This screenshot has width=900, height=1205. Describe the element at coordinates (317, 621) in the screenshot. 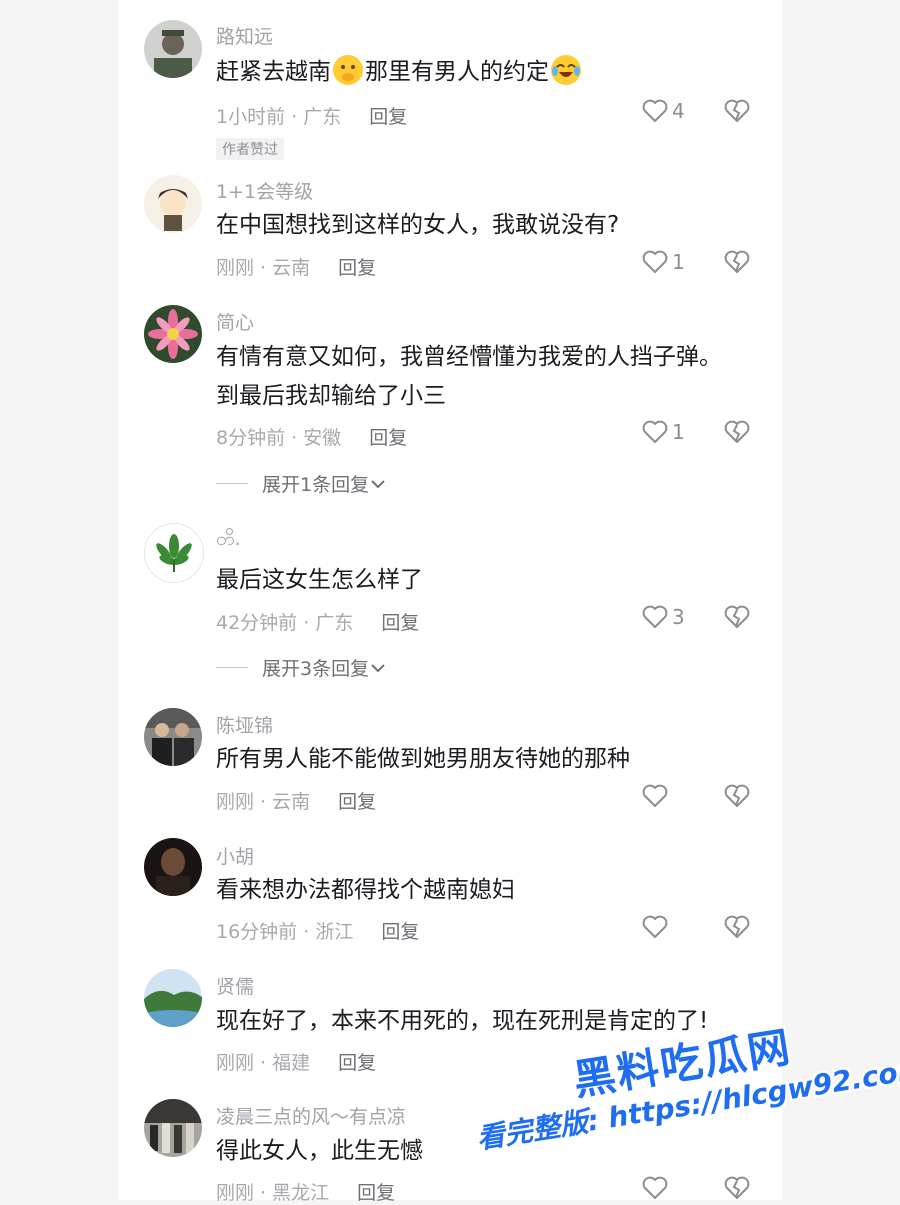

I see `comment-meta: 42分钟前 · 广东 回复` at that location.